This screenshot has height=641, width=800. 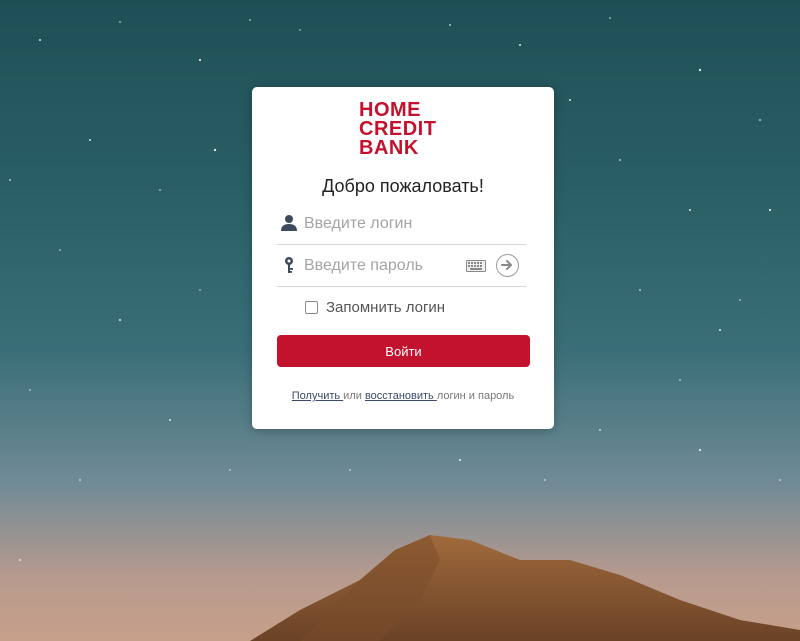 What do you see at coordinates (403, 186) in the screenshot?
I see `welcome-heading: Добро пожаловать!` at bounding box center [403, 186].